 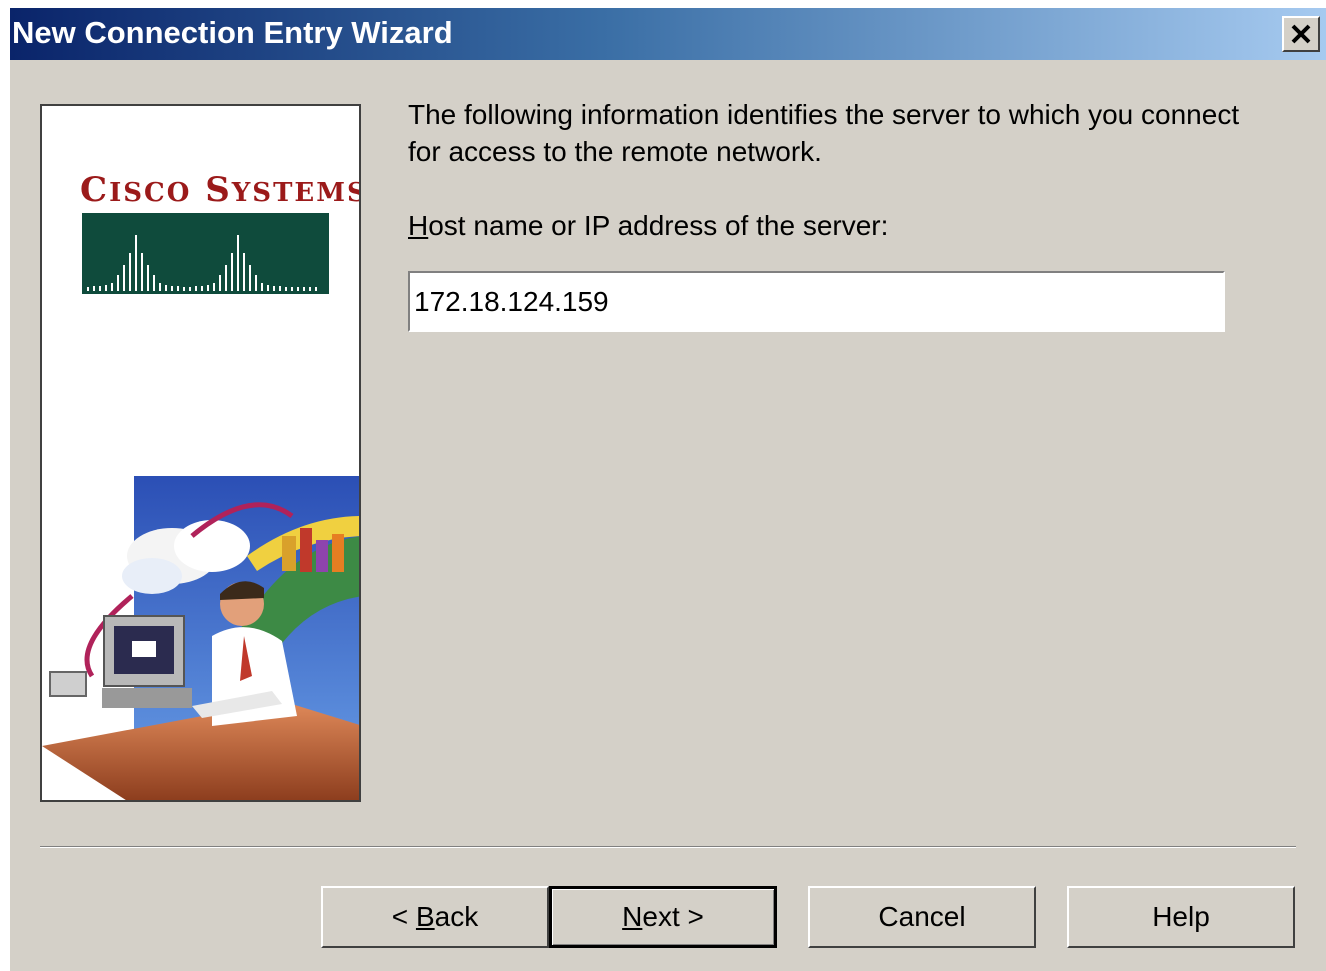 I want to click on window-title: New Connection Entry Wizard, so click(x=232, y=32).